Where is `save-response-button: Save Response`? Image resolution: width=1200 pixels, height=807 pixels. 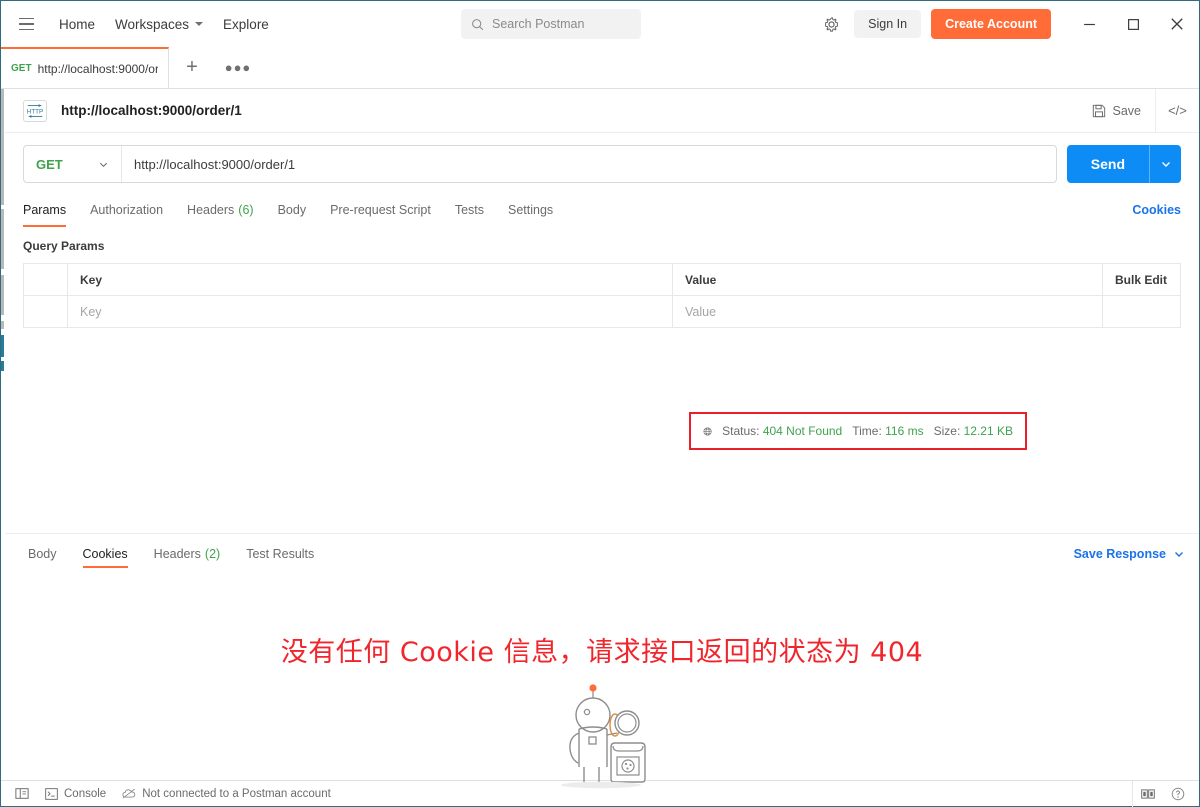 save-response-button: Save Response is located at coordinates (1129, 554).